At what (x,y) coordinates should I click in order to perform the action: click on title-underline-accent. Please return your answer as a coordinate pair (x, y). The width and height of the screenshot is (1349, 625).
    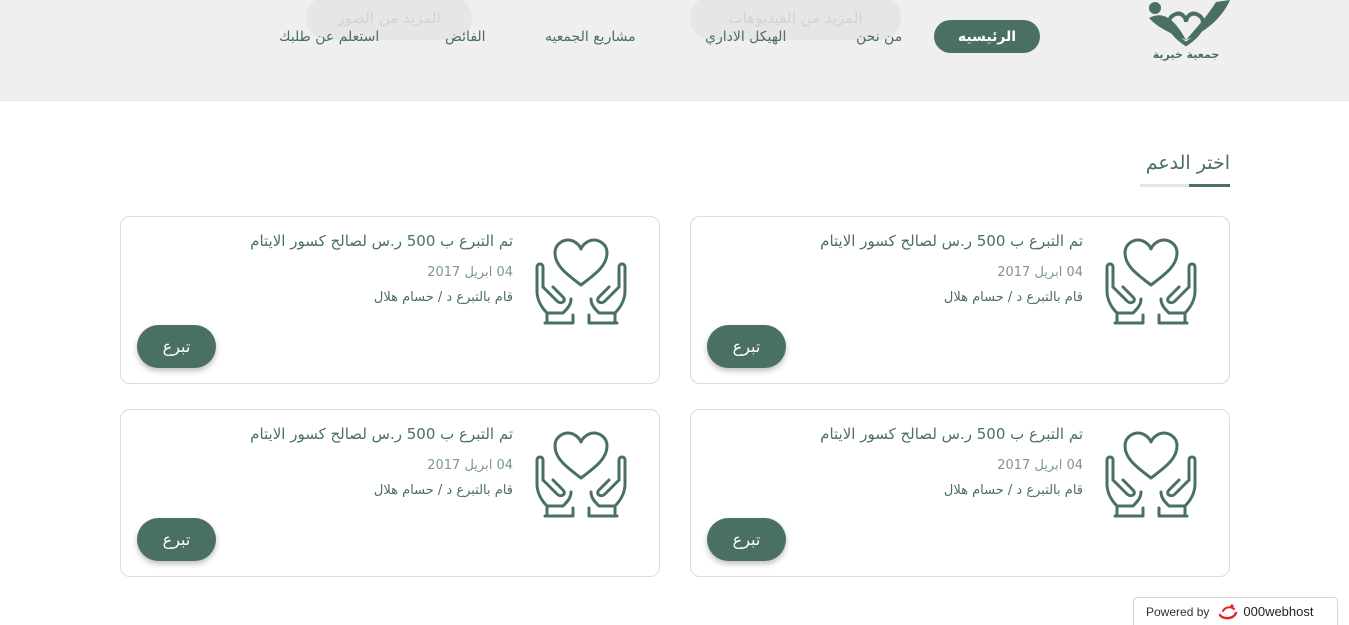
    Looking at the image, I should click on (1209, 185).